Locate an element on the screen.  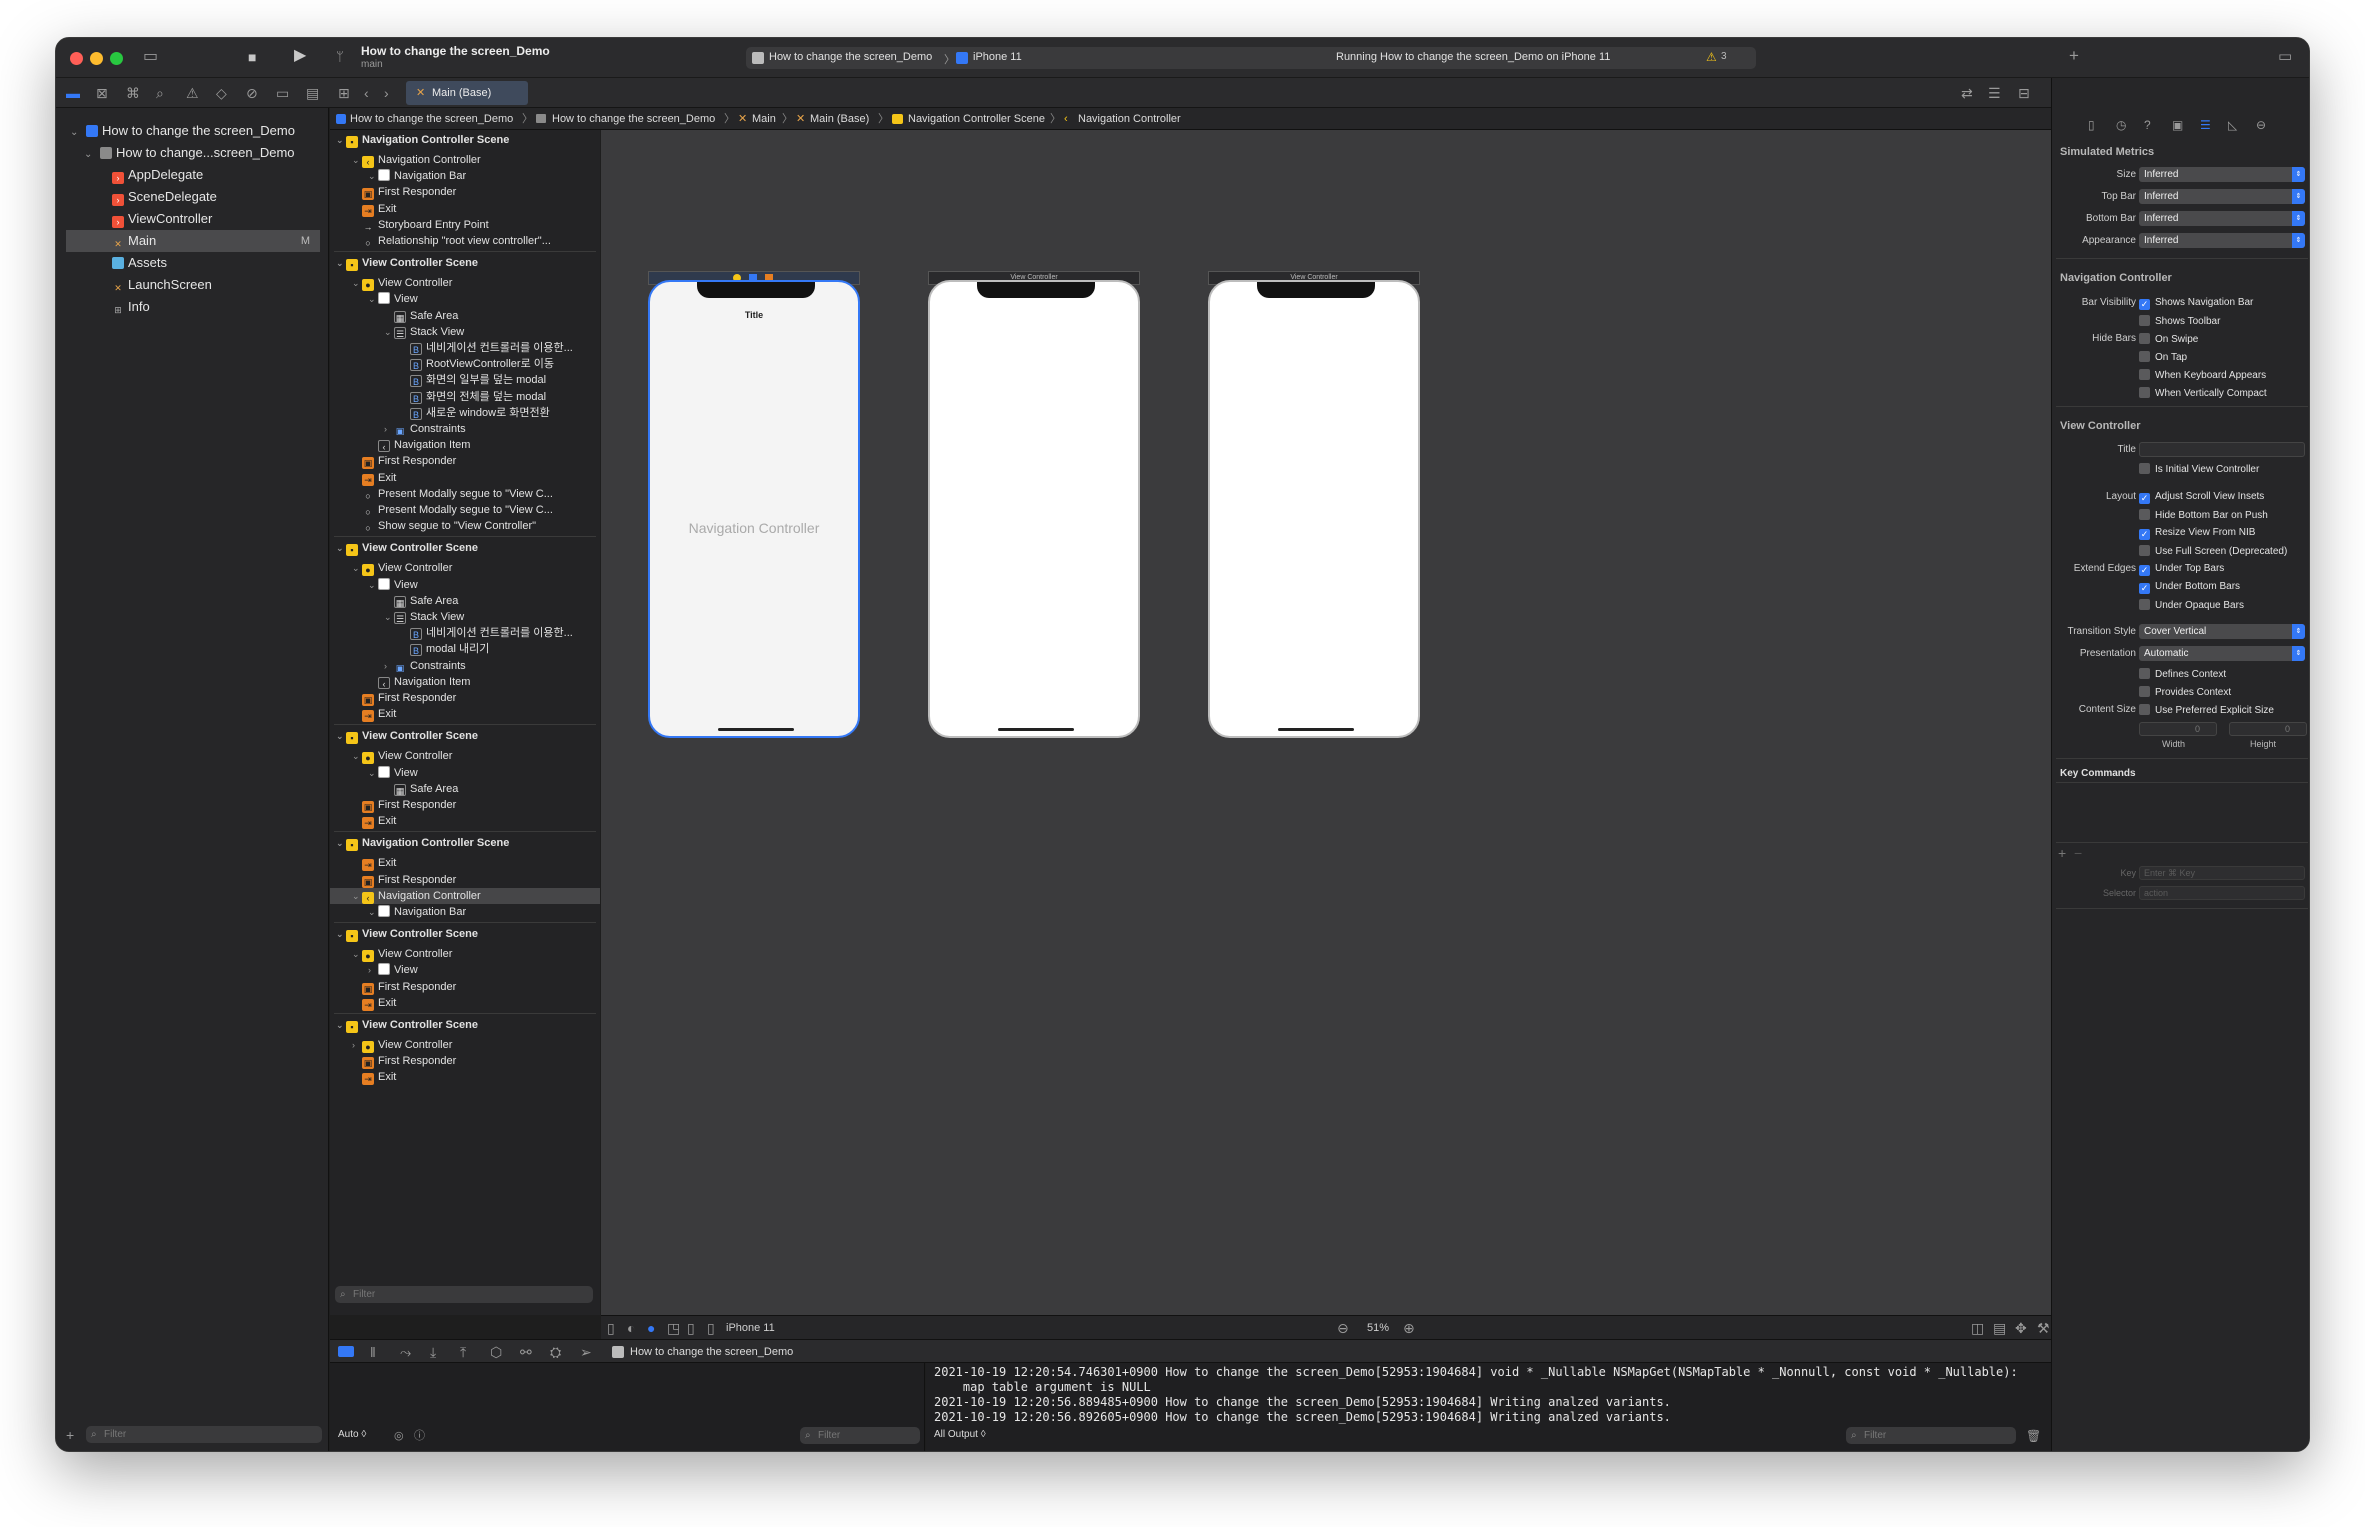
editor-options-icon: ☰ is located at coordinates (1994, 93).